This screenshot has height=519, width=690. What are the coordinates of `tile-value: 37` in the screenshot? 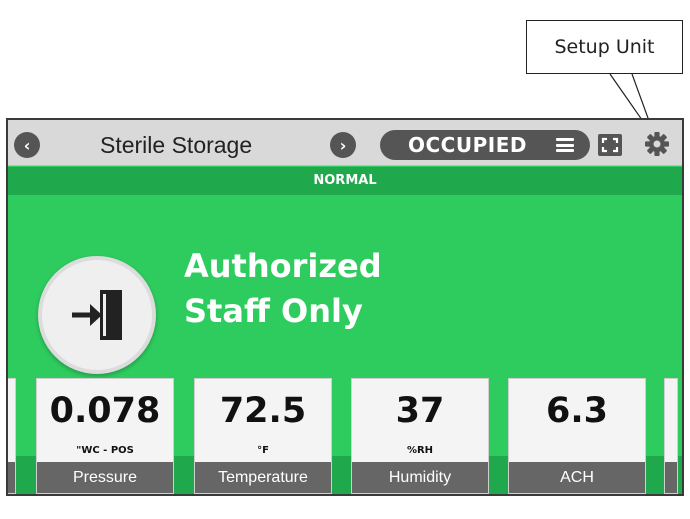 It's located at (420, 411).